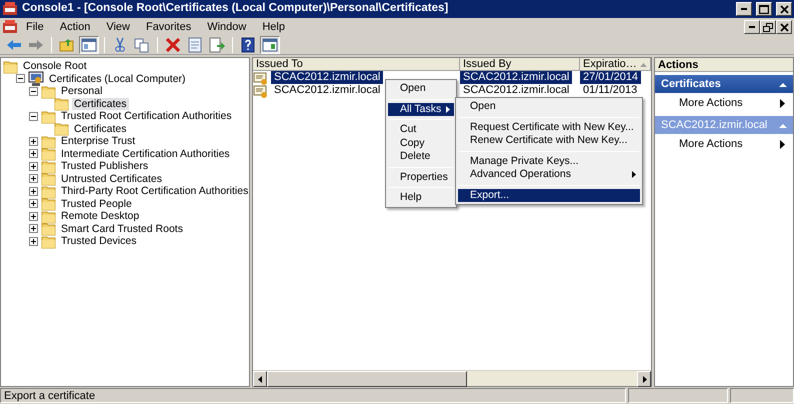 The height and width of the screenshot is (404, 794). I want to click on tree-item: Third-Party Root Certification Authorities, so click(154, 191).